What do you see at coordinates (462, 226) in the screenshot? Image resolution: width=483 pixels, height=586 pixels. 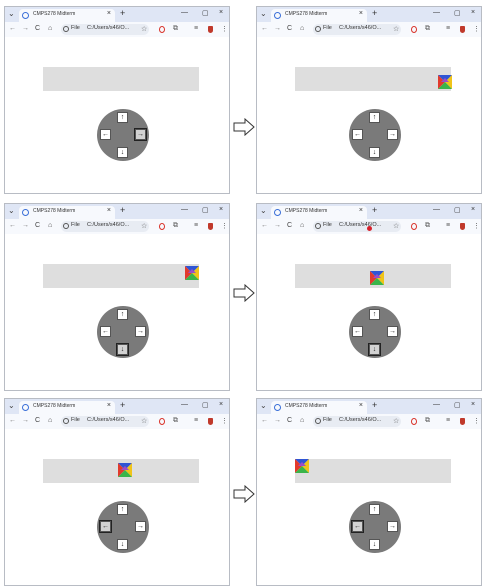 I see `shield-icon` at bounding box center [462, 226].